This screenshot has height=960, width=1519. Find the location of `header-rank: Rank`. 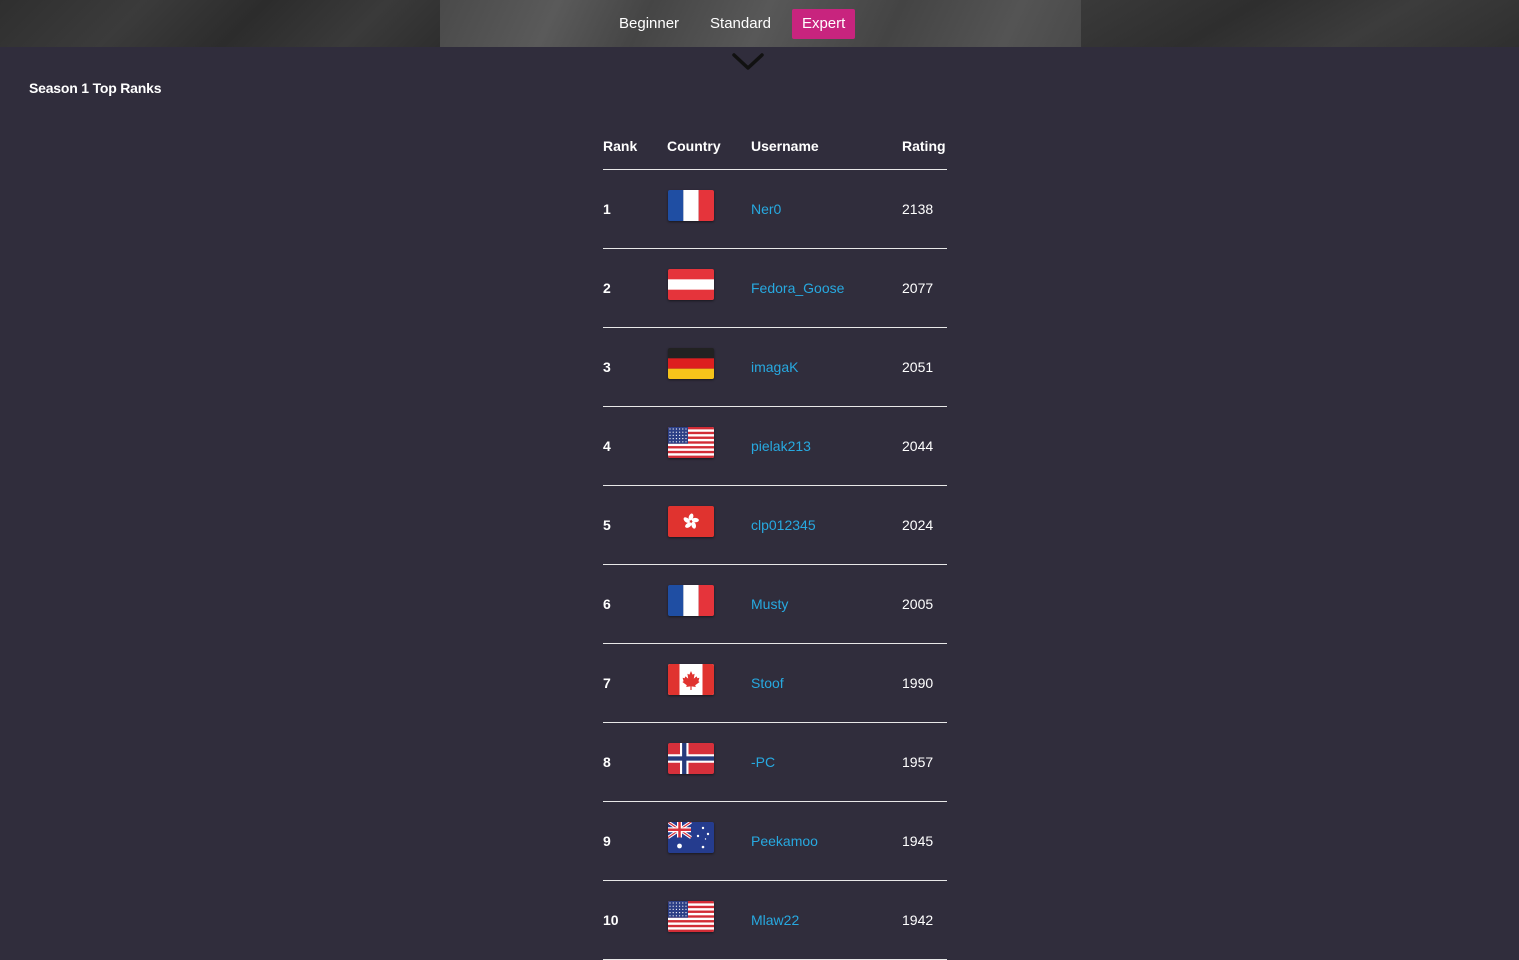

header-rank: Rank is located at coordinates (620, 146).